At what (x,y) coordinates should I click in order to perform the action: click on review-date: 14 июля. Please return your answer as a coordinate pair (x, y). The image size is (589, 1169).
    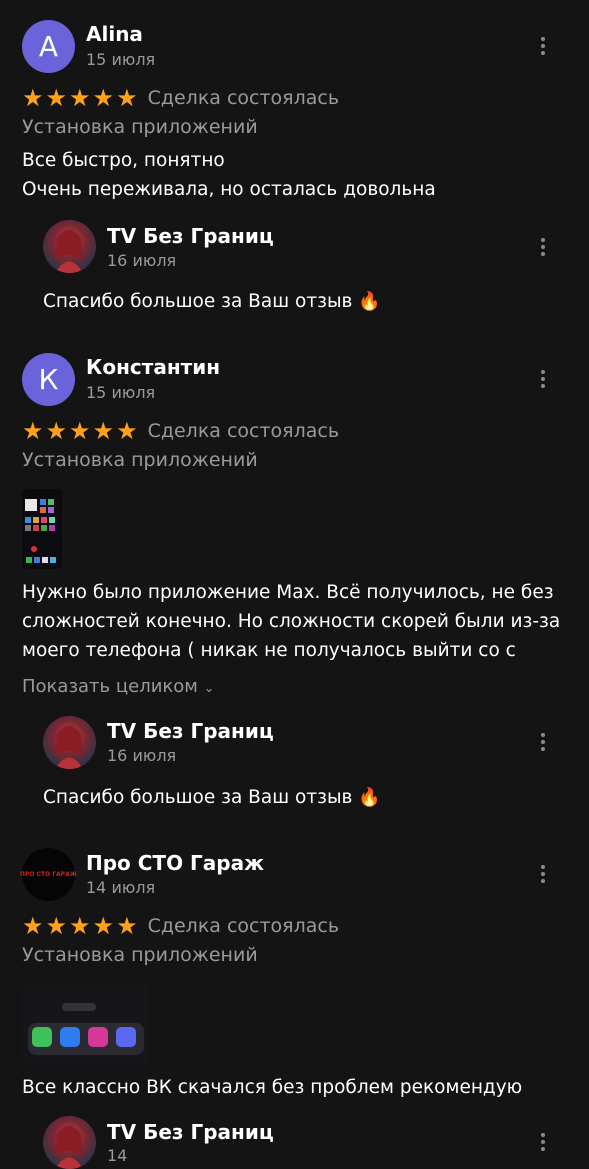
    Looking at the image, I should click on (121, 887).